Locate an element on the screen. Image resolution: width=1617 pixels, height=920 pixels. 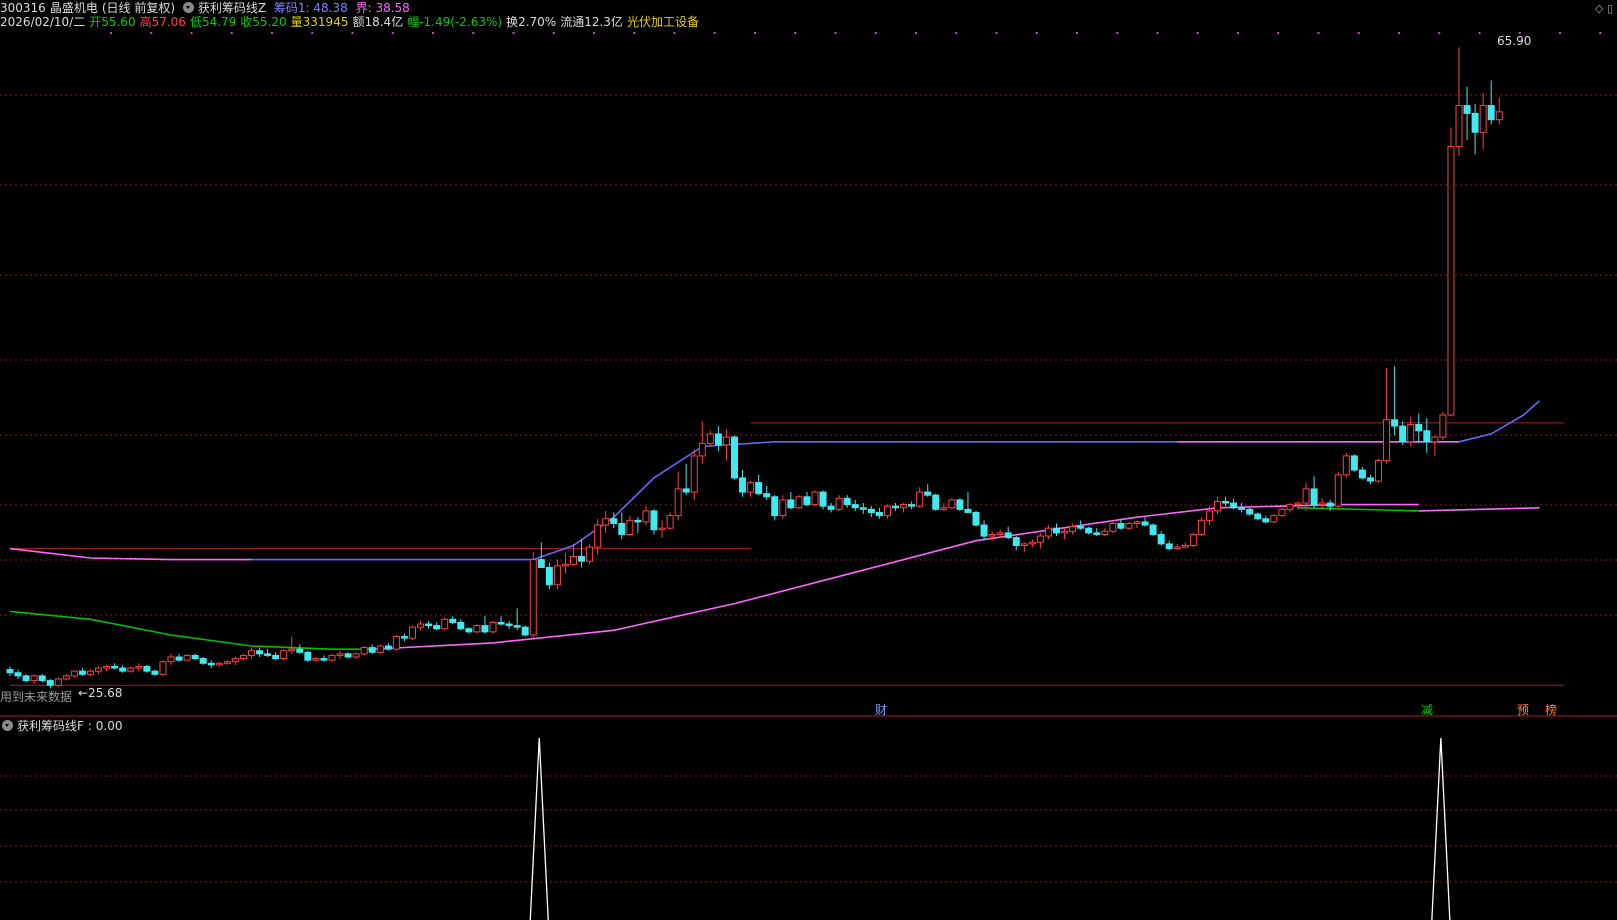
event-marker-yu: 预 is located at coordinates (1523, 710).